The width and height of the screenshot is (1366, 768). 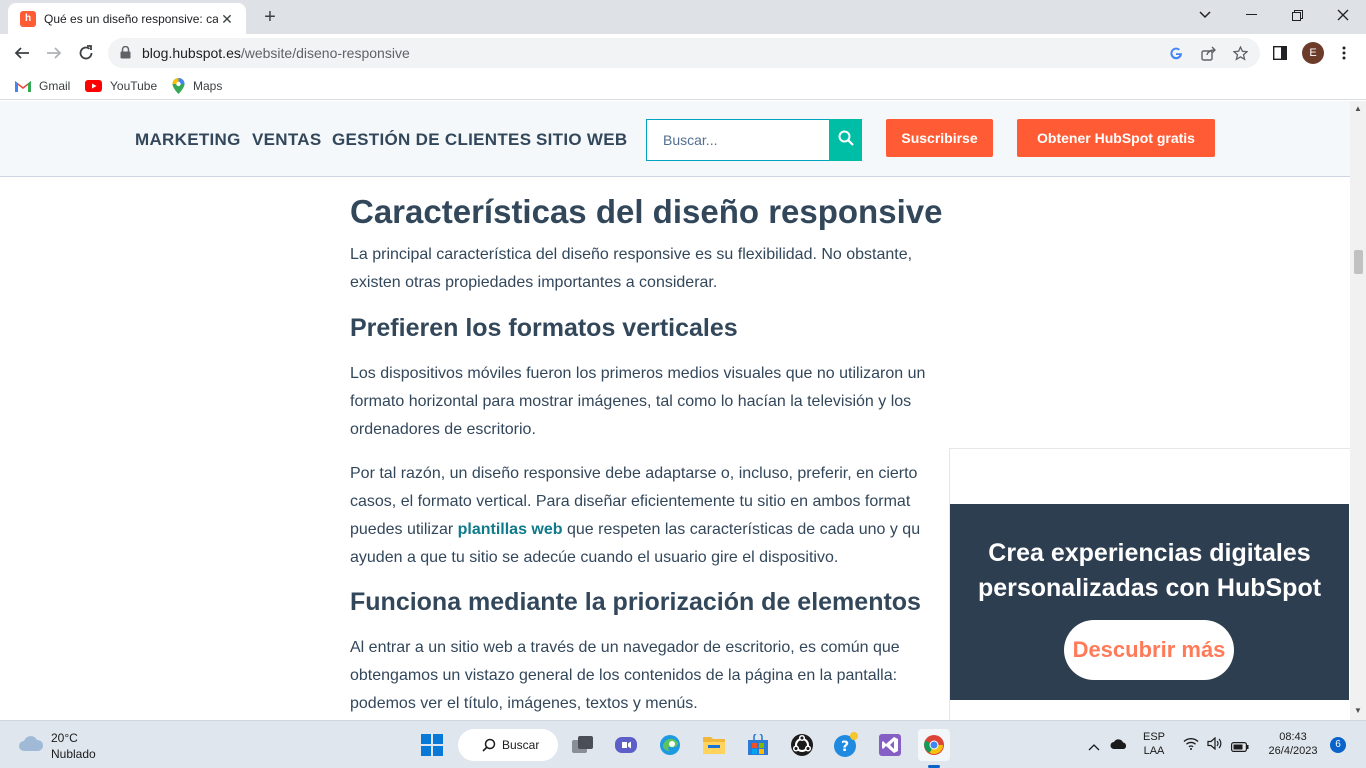 What do you see at coordinates (1119, 746) in the screenshot?
I see `onedrive-cloud-icon` at bounding box center [1119, 746].